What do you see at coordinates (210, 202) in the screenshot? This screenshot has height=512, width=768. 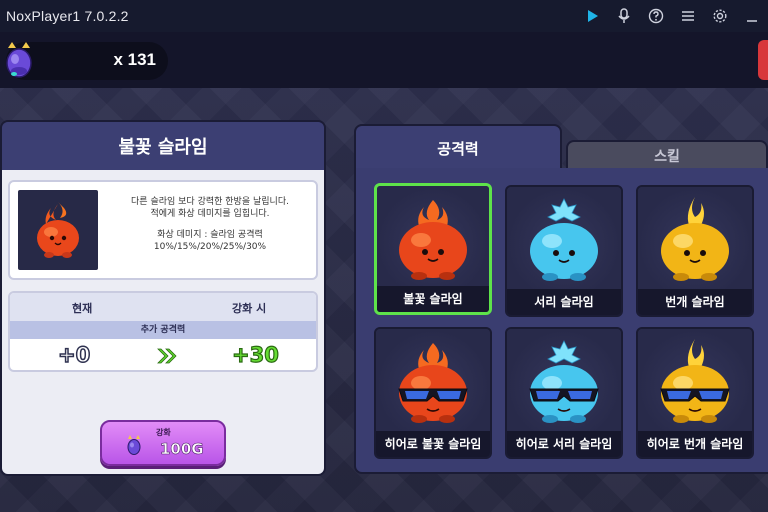 I see `description-line: 다른 슬라임 보다 강력한 한방을 날립니다.` at bounding box center [210, 202].